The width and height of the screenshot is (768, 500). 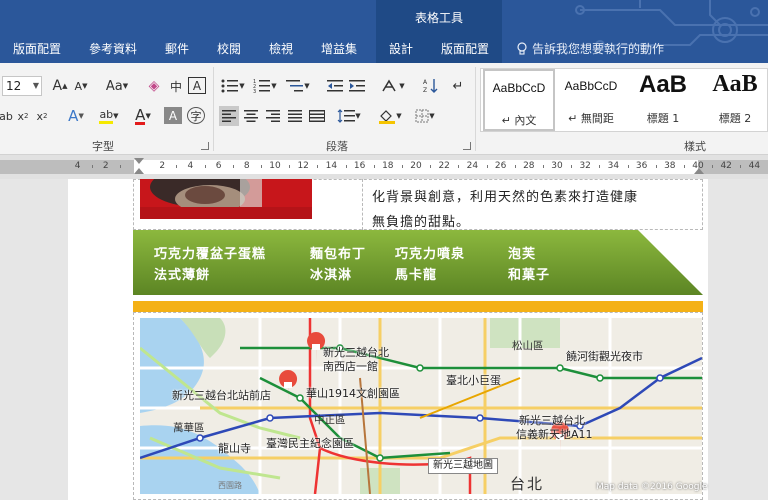 I want to click on tab-mailings: 郵件, so click(x=177, y=48).